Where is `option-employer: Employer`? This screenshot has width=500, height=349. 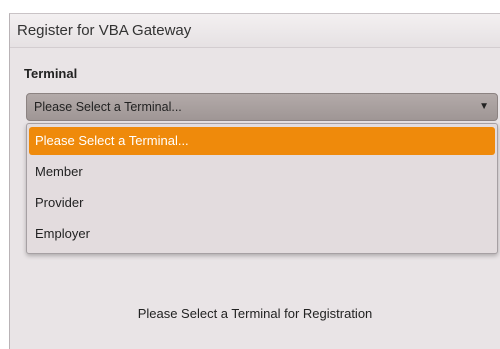 option-employer: Employer is located at coordinates (262, 234).